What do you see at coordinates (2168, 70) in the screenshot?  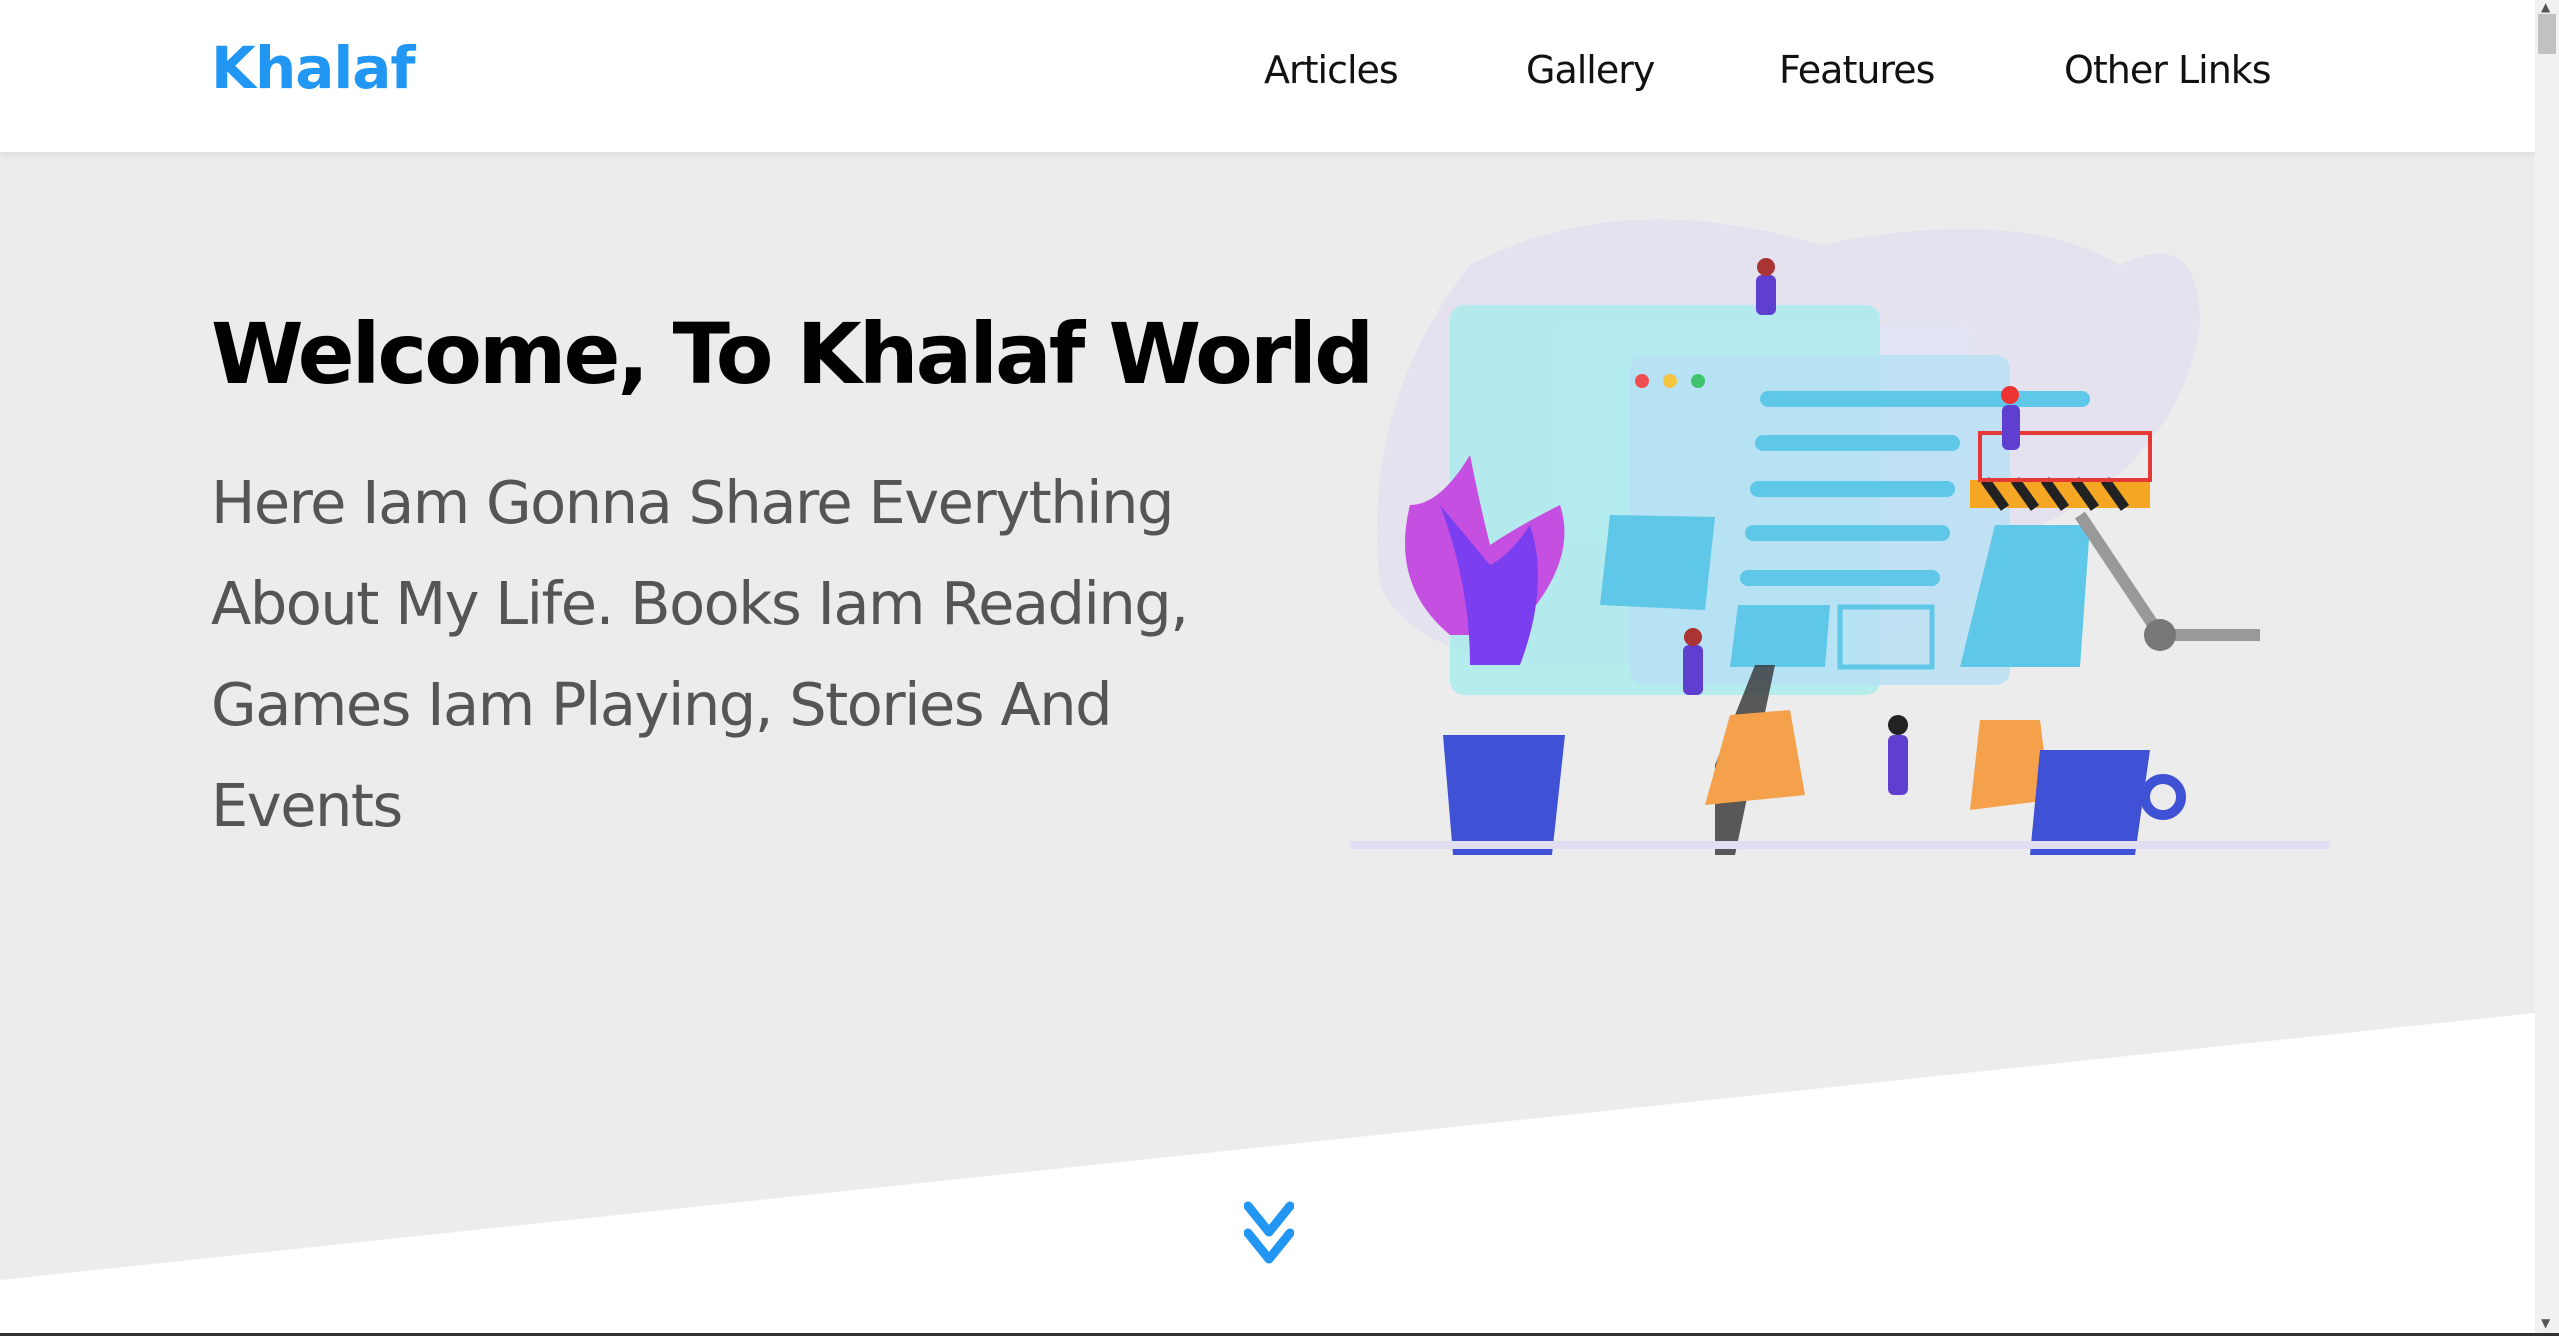 I see `nav-other-links: Other Links` at bounding box center [2168, 70].